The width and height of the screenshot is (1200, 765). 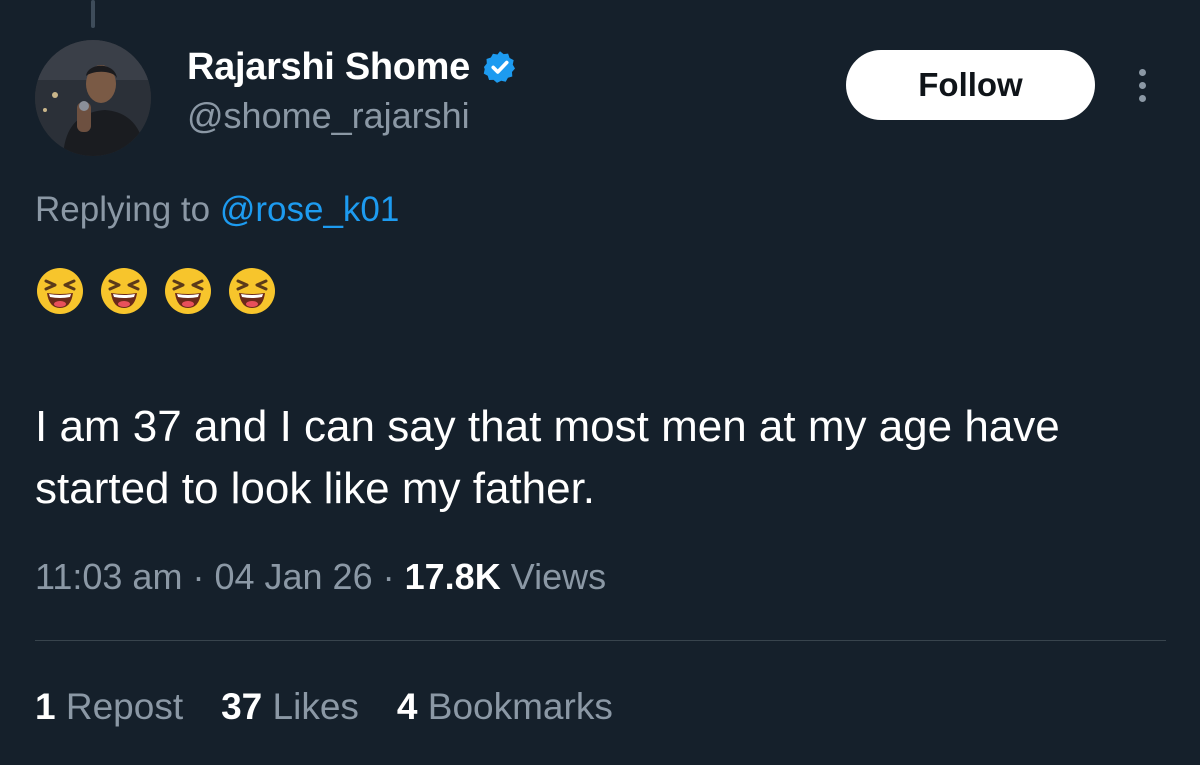 I want to click on likes-stat: 37 Likes, so click(x=290, y=707).